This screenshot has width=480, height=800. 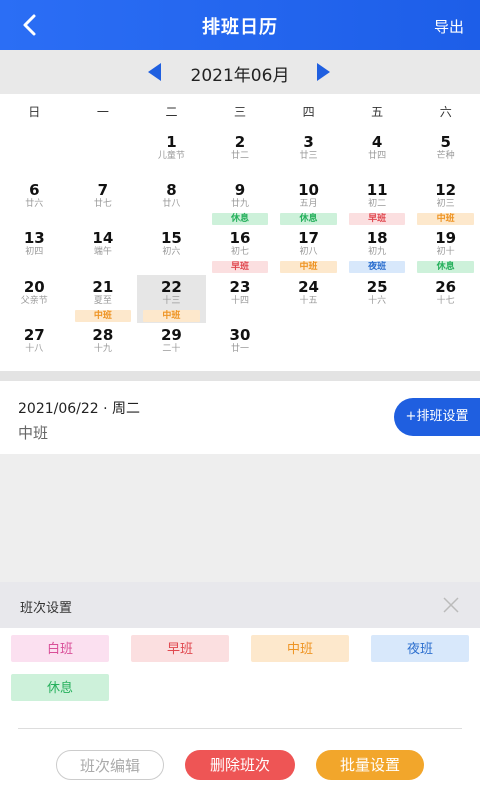 I want to click on day-number: 1, so click(x=171, y=142).